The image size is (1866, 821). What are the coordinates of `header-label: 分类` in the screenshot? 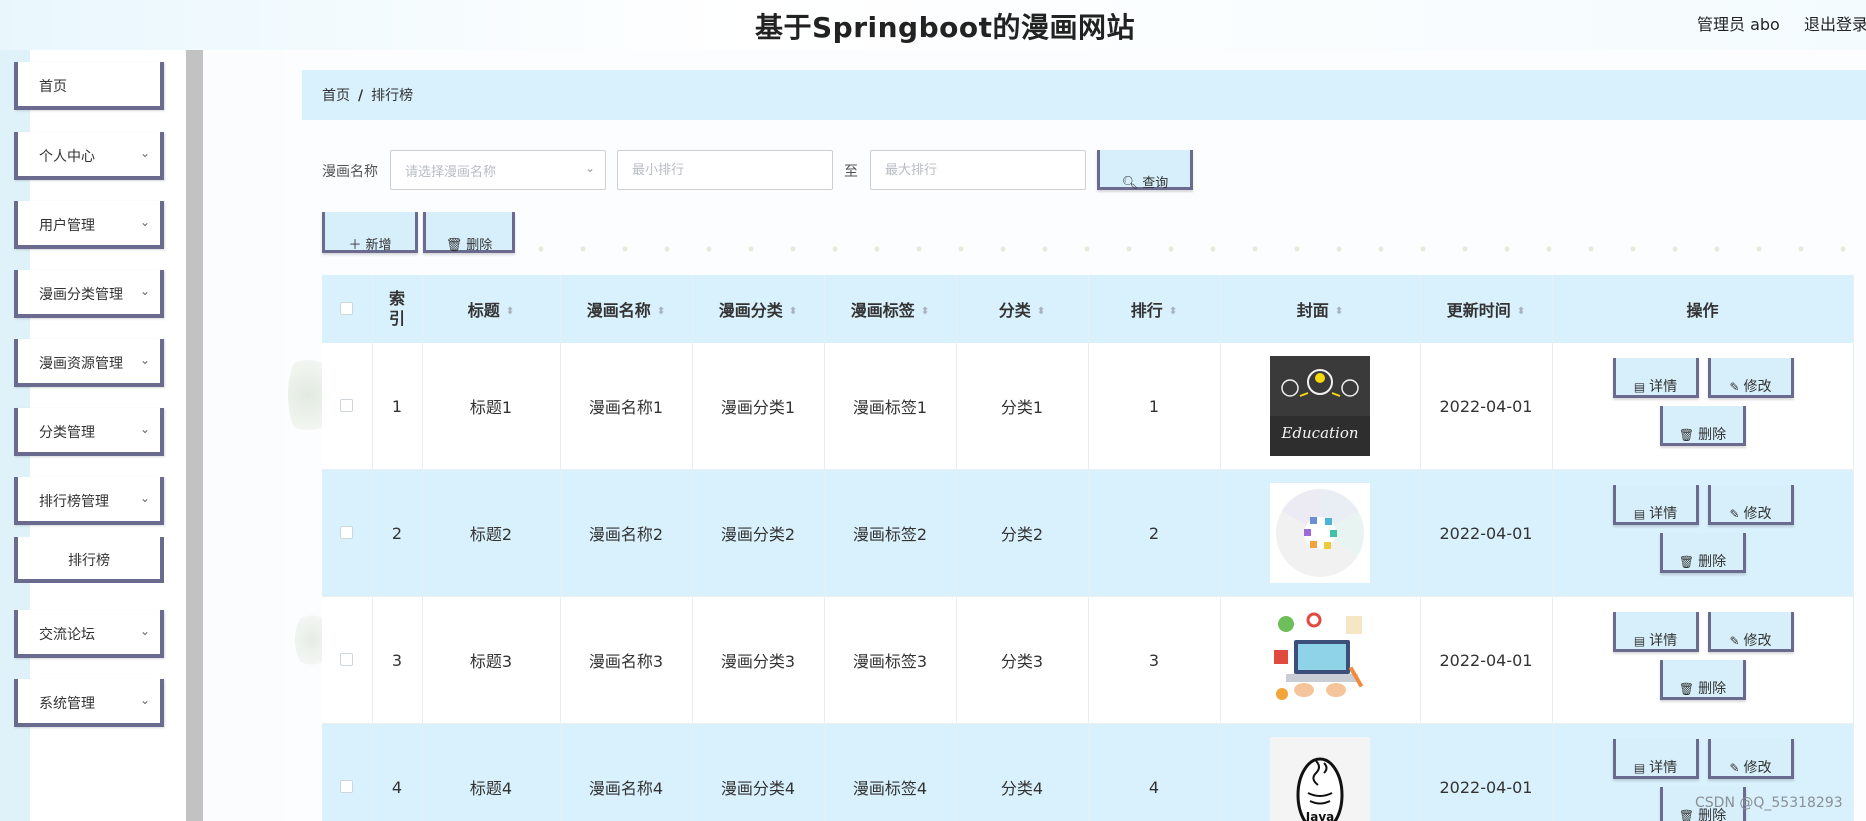 It's located at (1014, 310).